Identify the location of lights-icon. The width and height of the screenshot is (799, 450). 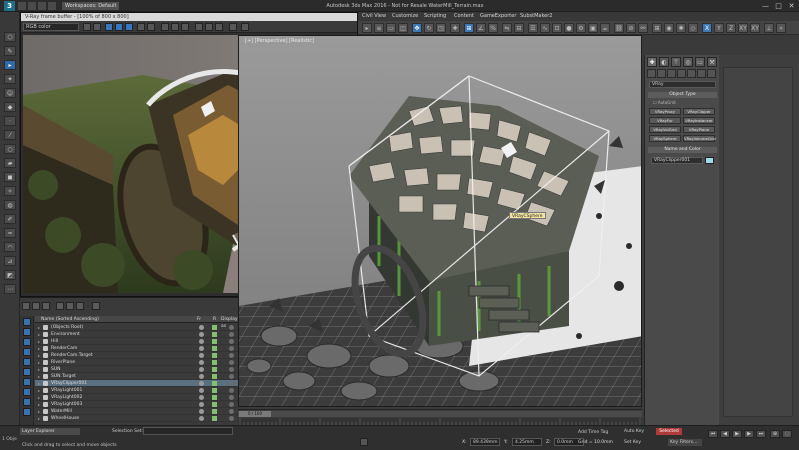
(671, 73).